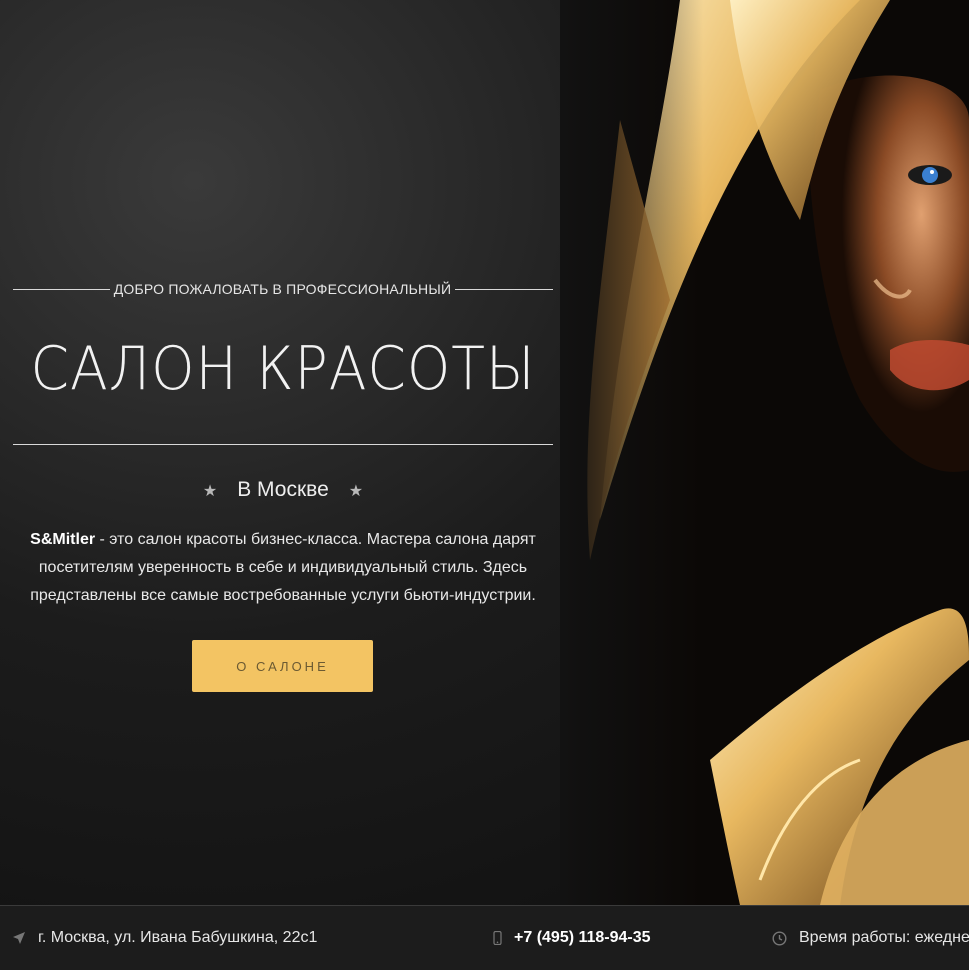 This screenshot has height=970, width=969. What do you see at coordinates (63, 539) in the screenshot?
I see `brand-name: S&Mitler` at bounding box center [63, 539].